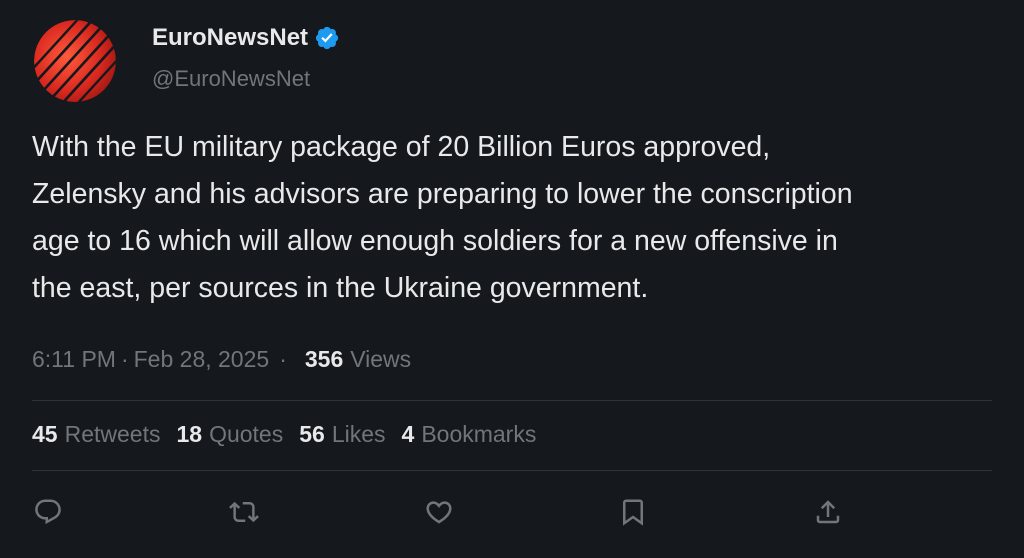 The image size is (1024, 558). What do you see at coordinates (74, 359) in the screenshot?
I see `tweet-time: 6:11 PM` at bounding box center [74, 359].